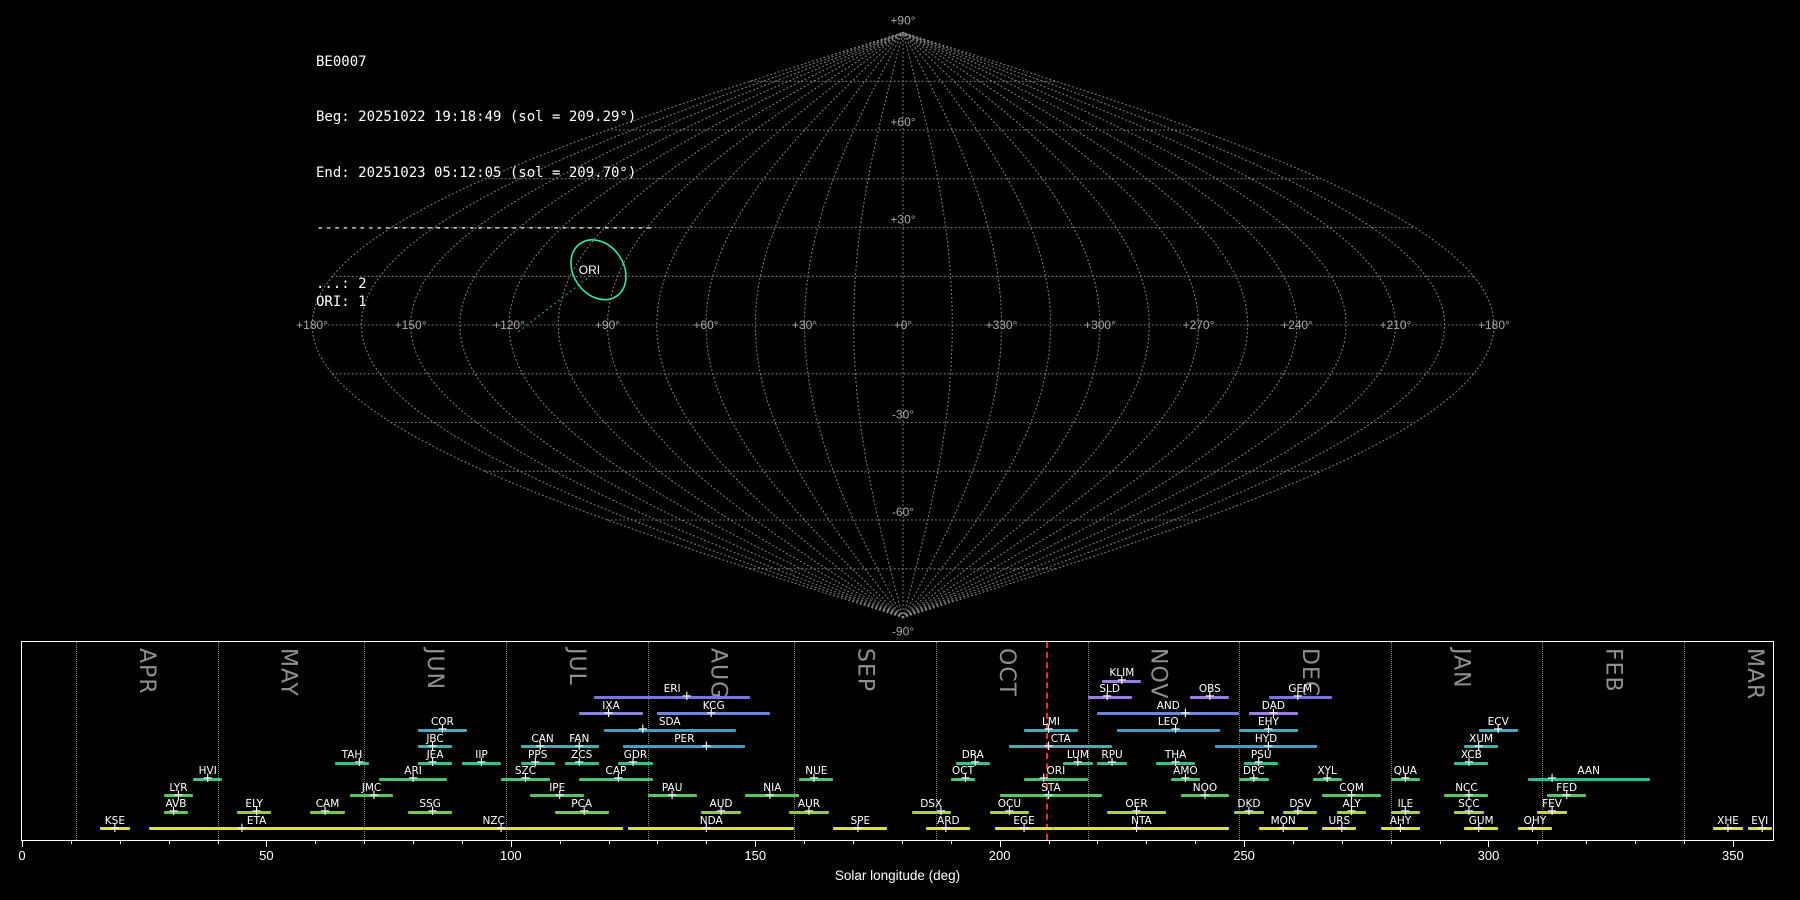  What do you see at coordinates (256, 820) in the screenshot?
I see `shower-code-label: ETA` at bounding box center [256, 820].